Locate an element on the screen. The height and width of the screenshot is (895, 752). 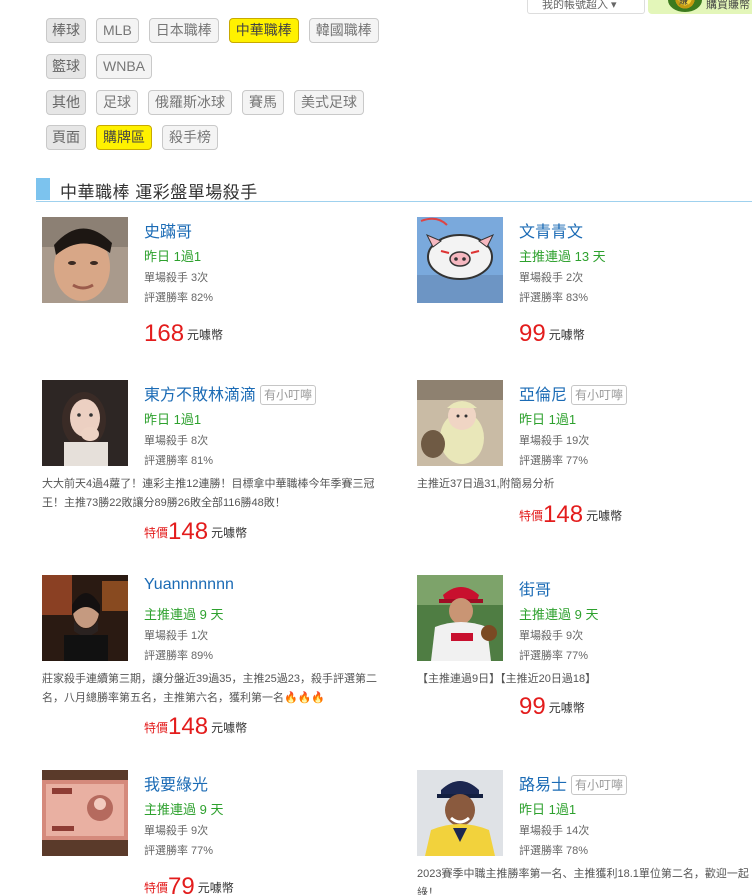
filter-chip-kbo: 韓國職棒 is located at coordinates (343, 30).